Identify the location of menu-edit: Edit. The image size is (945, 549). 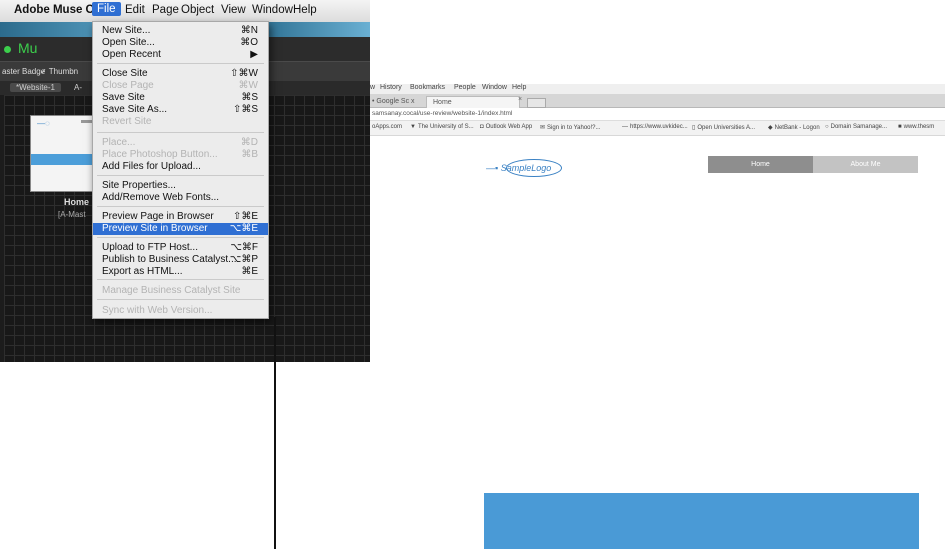
(135, 10).